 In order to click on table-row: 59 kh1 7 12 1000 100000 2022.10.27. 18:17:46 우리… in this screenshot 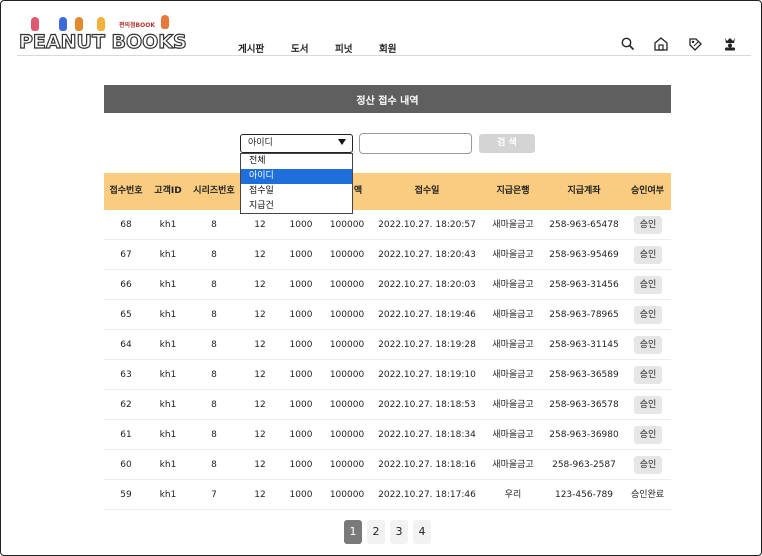, I will do `click(387, 495)`.